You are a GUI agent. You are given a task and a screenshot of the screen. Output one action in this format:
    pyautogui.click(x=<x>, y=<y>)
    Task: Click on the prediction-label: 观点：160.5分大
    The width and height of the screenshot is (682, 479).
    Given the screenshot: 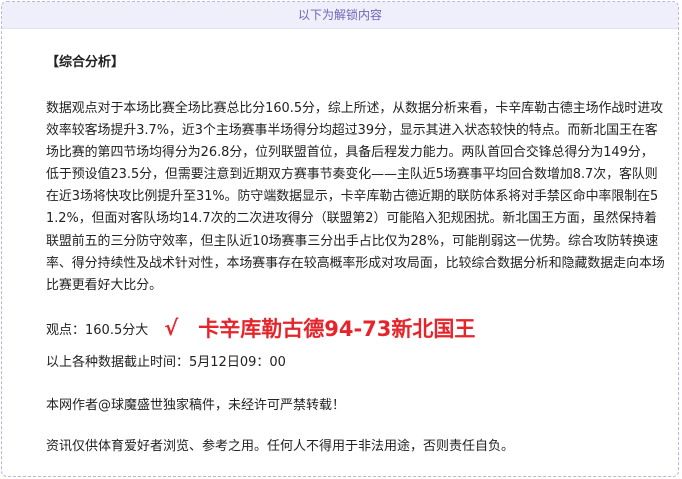 What is the action you would take?
    pyautogui.click(x=97, y=330)
    